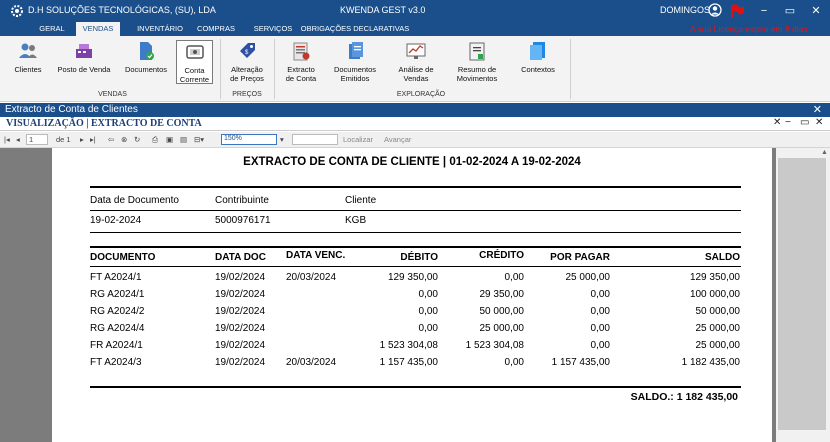 This screenshot has width=830, height=442. Describe the element at coordinates (588, 277) in the screenshot. I see `cell-por-pagar: 25 000,00` at that location.